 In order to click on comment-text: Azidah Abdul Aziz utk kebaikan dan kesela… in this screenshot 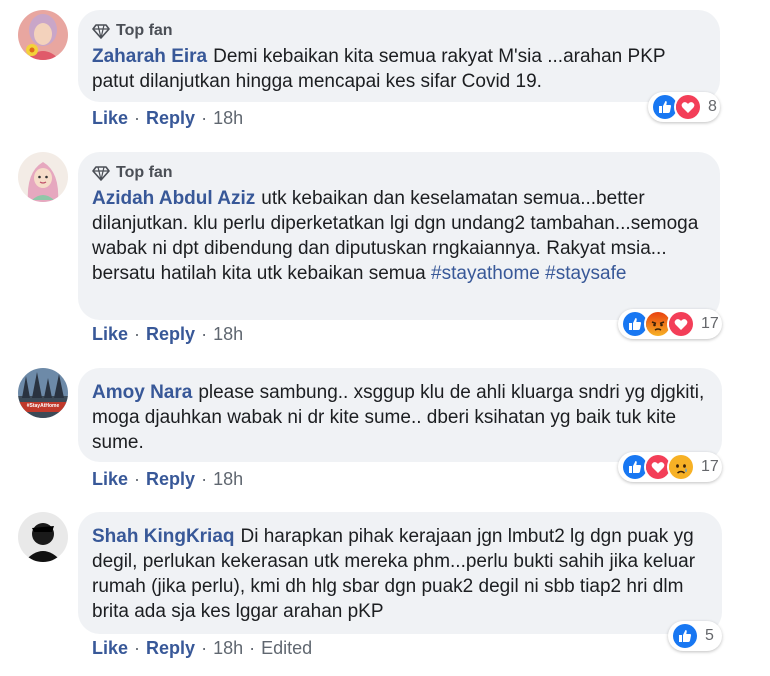, I will do `click(398, 236)`.